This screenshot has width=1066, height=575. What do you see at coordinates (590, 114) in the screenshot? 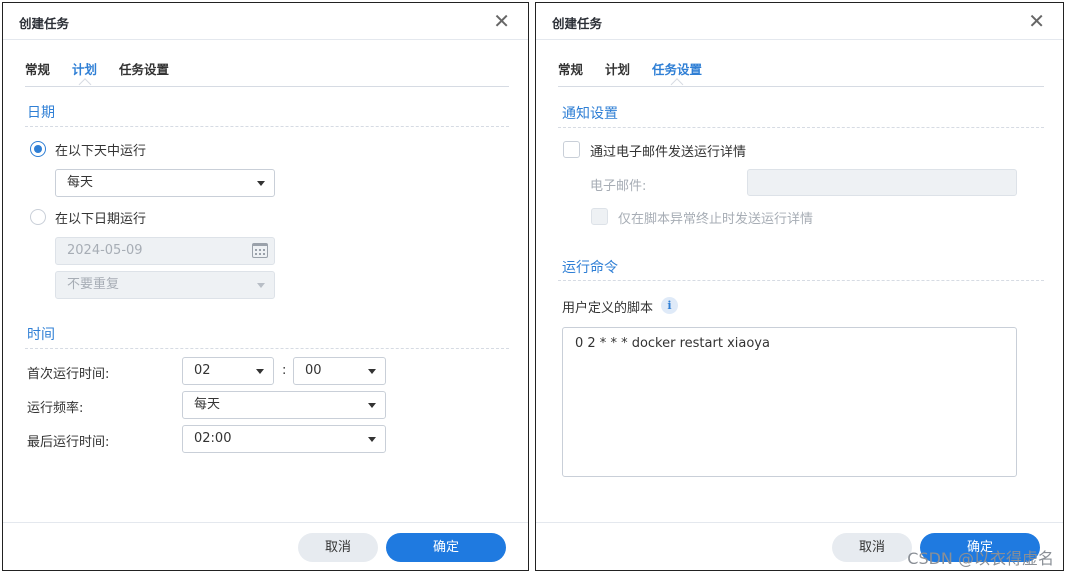
I see `section-notification-title: 通知设置` at bounding box center [590, 114].